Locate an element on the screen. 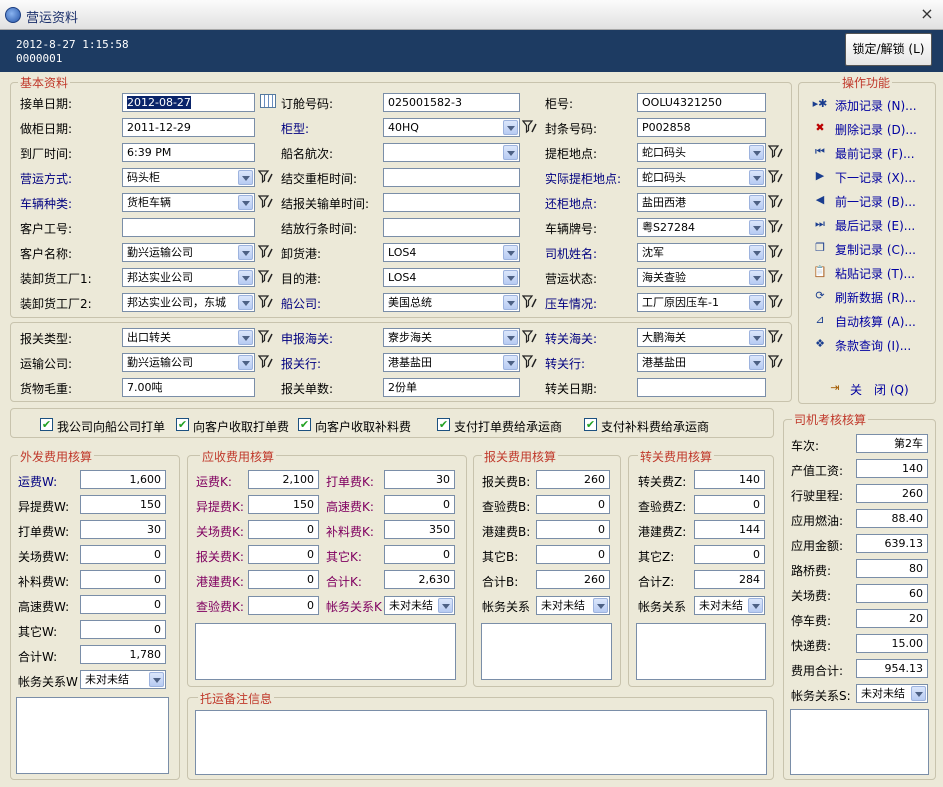  seal-no-field: P002858 is located at coordinates (701, 127).